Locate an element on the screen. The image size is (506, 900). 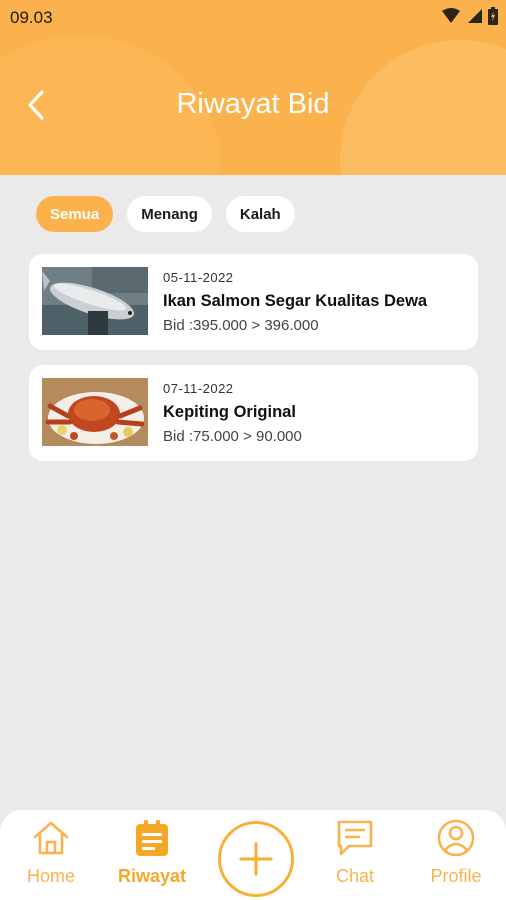
nav-home: Home is located at coordinates (51, 852).